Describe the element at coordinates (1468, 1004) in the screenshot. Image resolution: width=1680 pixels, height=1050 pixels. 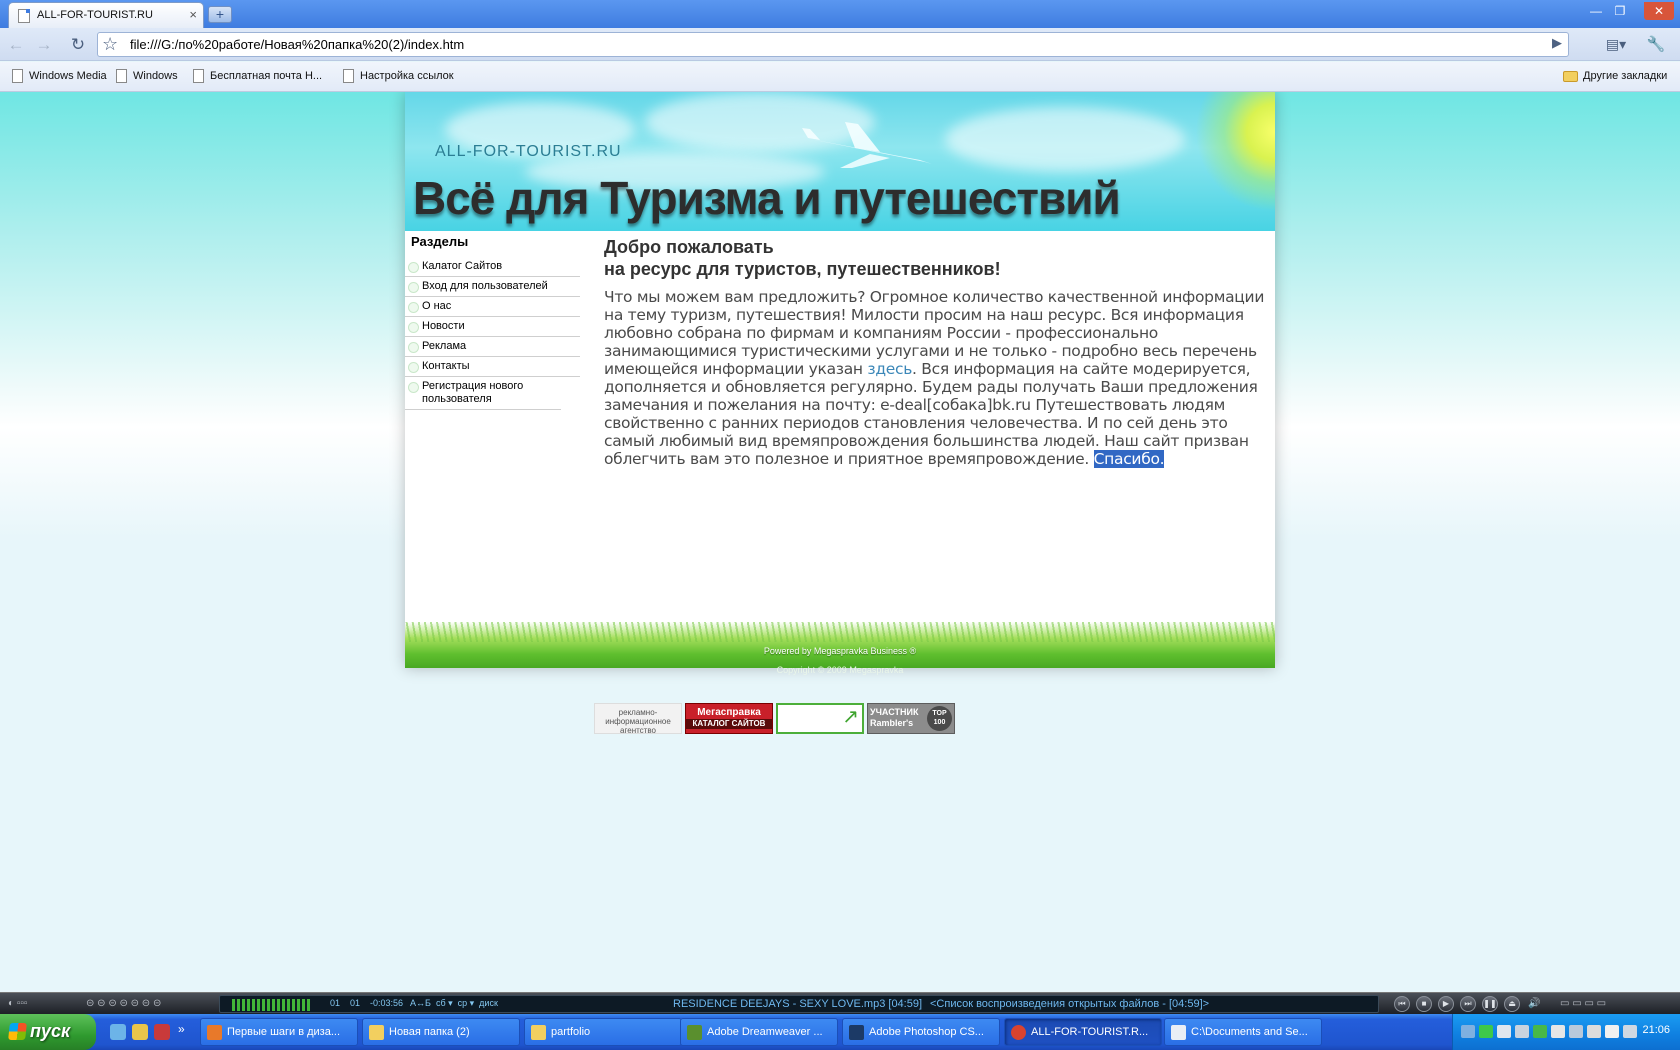
I see `next-track-icon: ⏭` at that location.